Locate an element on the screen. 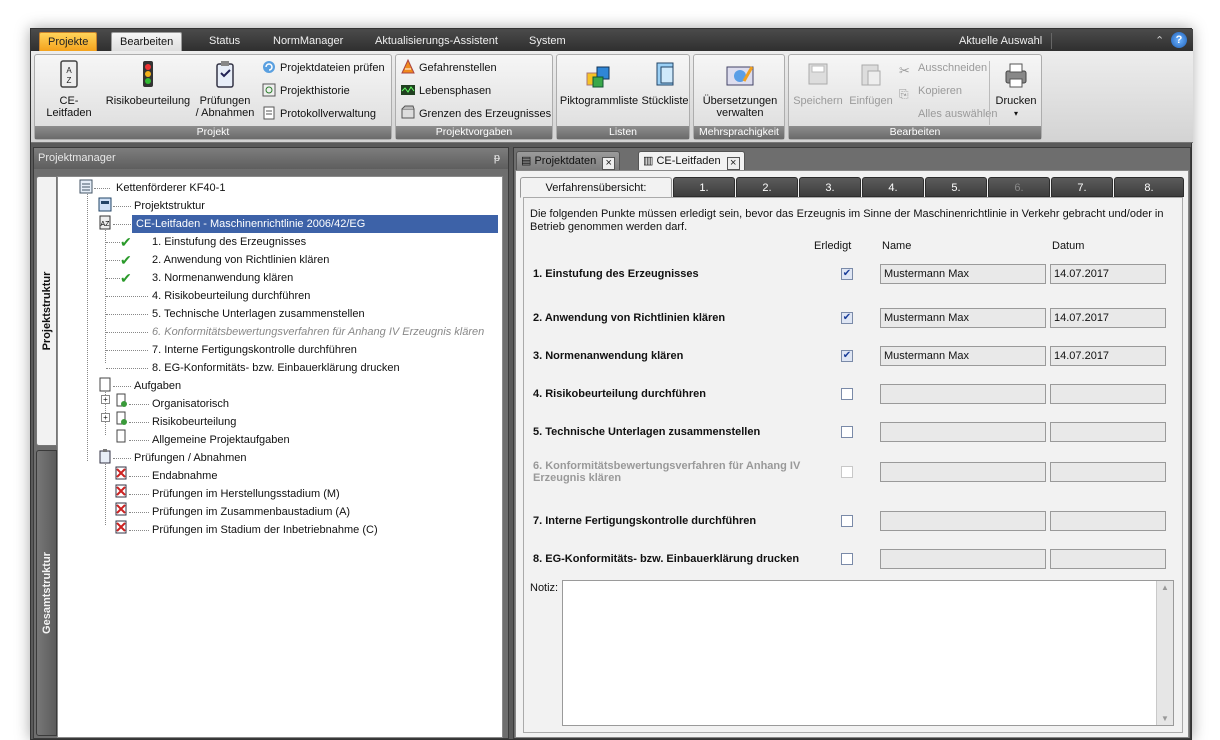 Image resolution: width=1220 pixels, height=740 pixels. tree-item-endabnahme: Endabnahme is located at coordinates (184, 476).